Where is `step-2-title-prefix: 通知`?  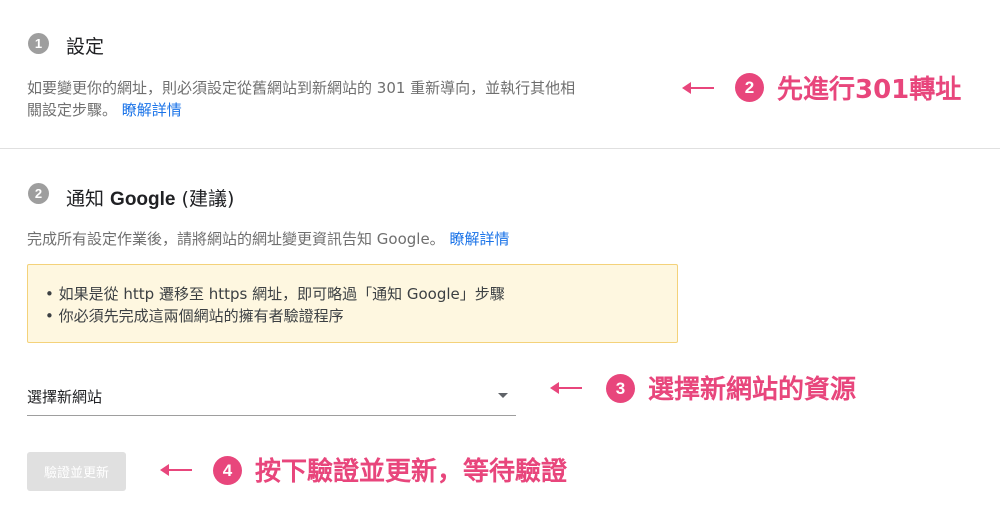 step-2-title-prefix: 通知 is located at coordinates (88, 199).